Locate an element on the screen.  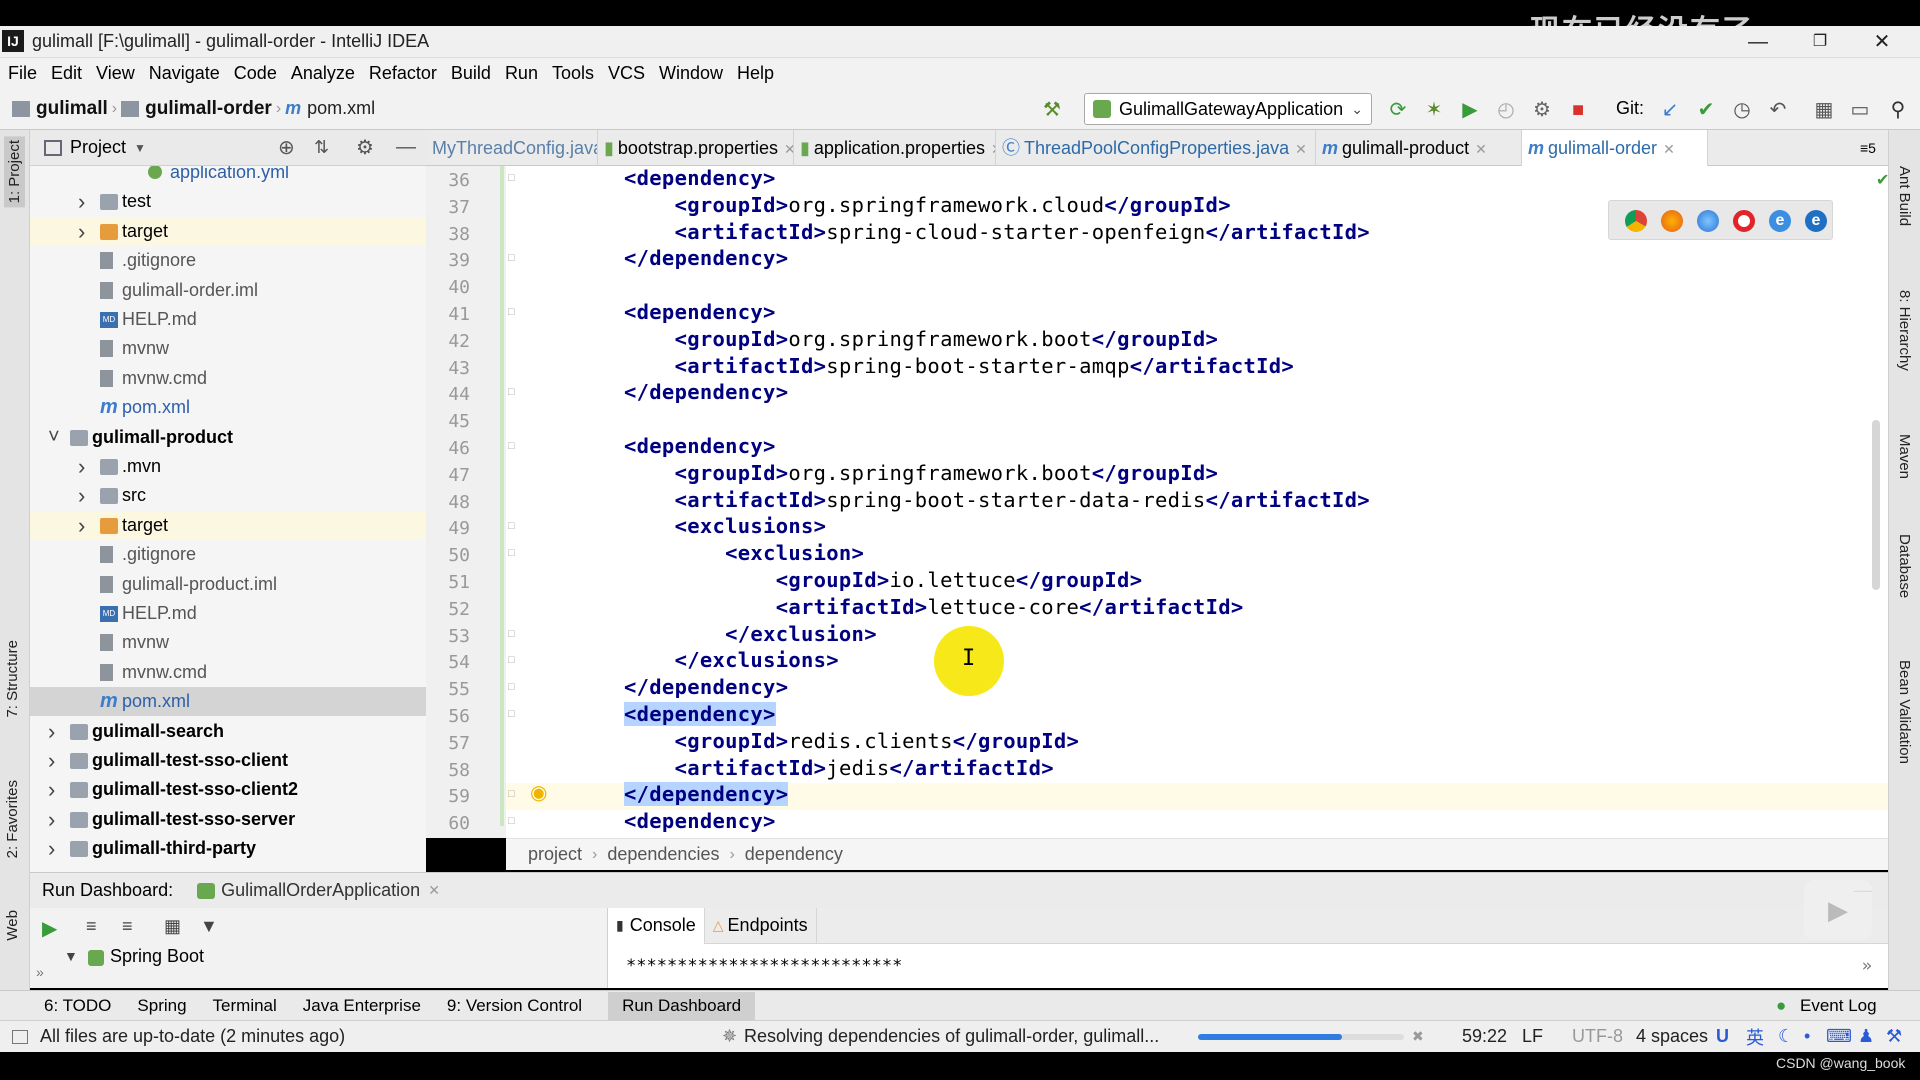
nav-crumb-module: gulimall-order is located at coordinates (208, 109).